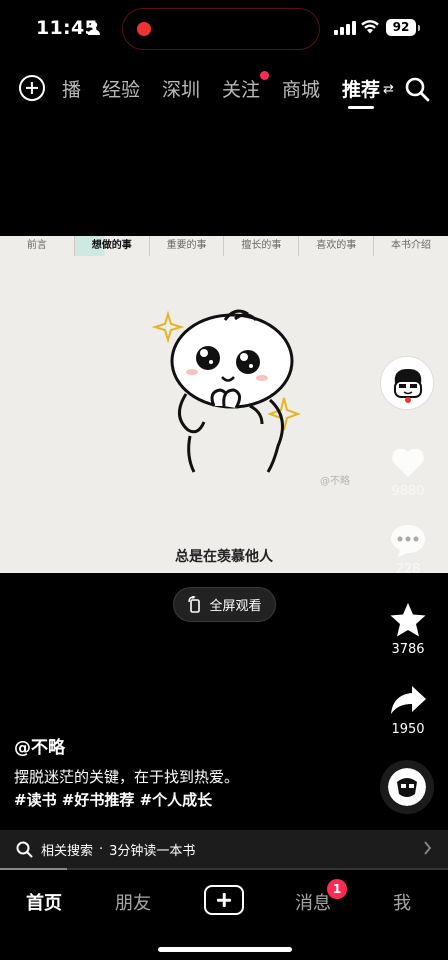  What do you see at coordinates (335, 481) in the screenshot?
I see `video-watermark: @不略` at bounding box center [335, 481].